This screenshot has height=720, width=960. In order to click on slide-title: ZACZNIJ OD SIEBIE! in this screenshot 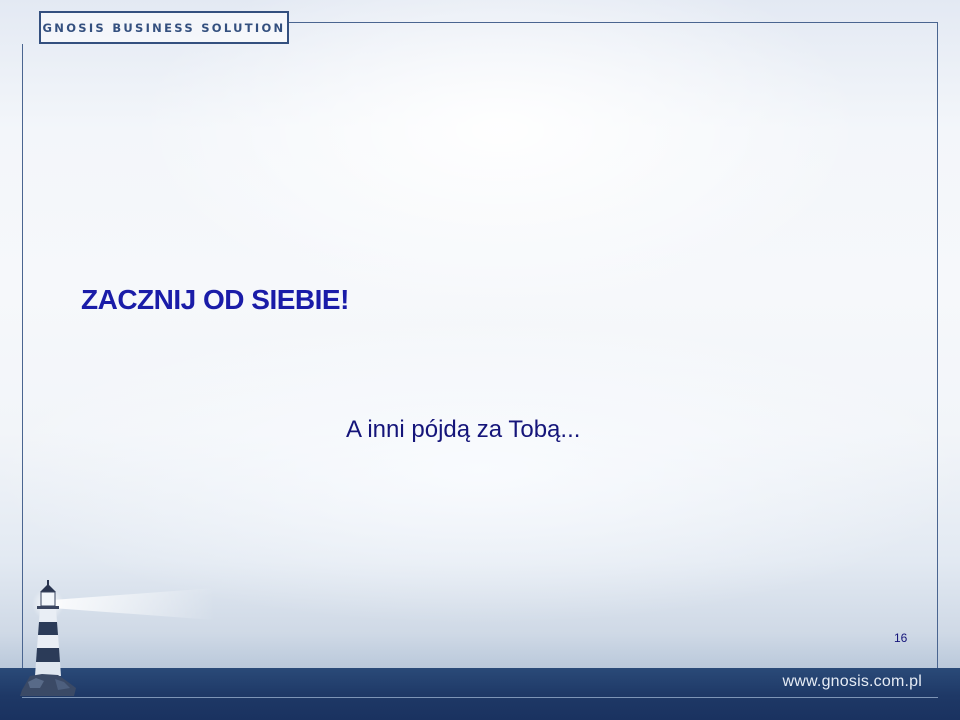, I will do `click(215, 299)`.